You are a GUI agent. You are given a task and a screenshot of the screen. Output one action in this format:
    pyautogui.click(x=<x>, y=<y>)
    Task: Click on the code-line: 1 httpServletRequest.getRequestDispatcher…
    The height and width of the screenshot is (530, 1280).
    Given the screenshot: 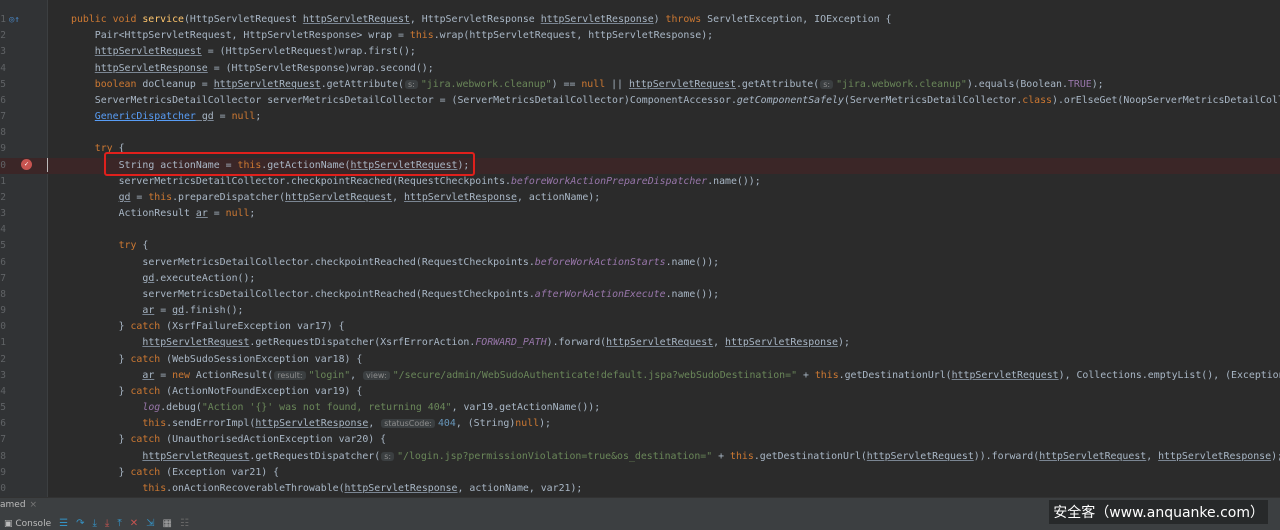 What is the action you would take?
    pyautogui.click(x=640, y=343)
    